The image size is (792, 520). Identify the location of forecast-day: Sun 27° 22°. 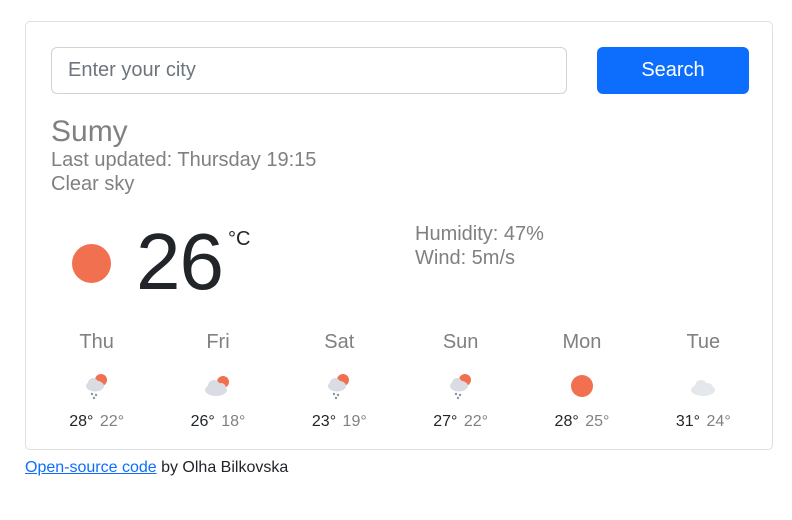
(460, 381).